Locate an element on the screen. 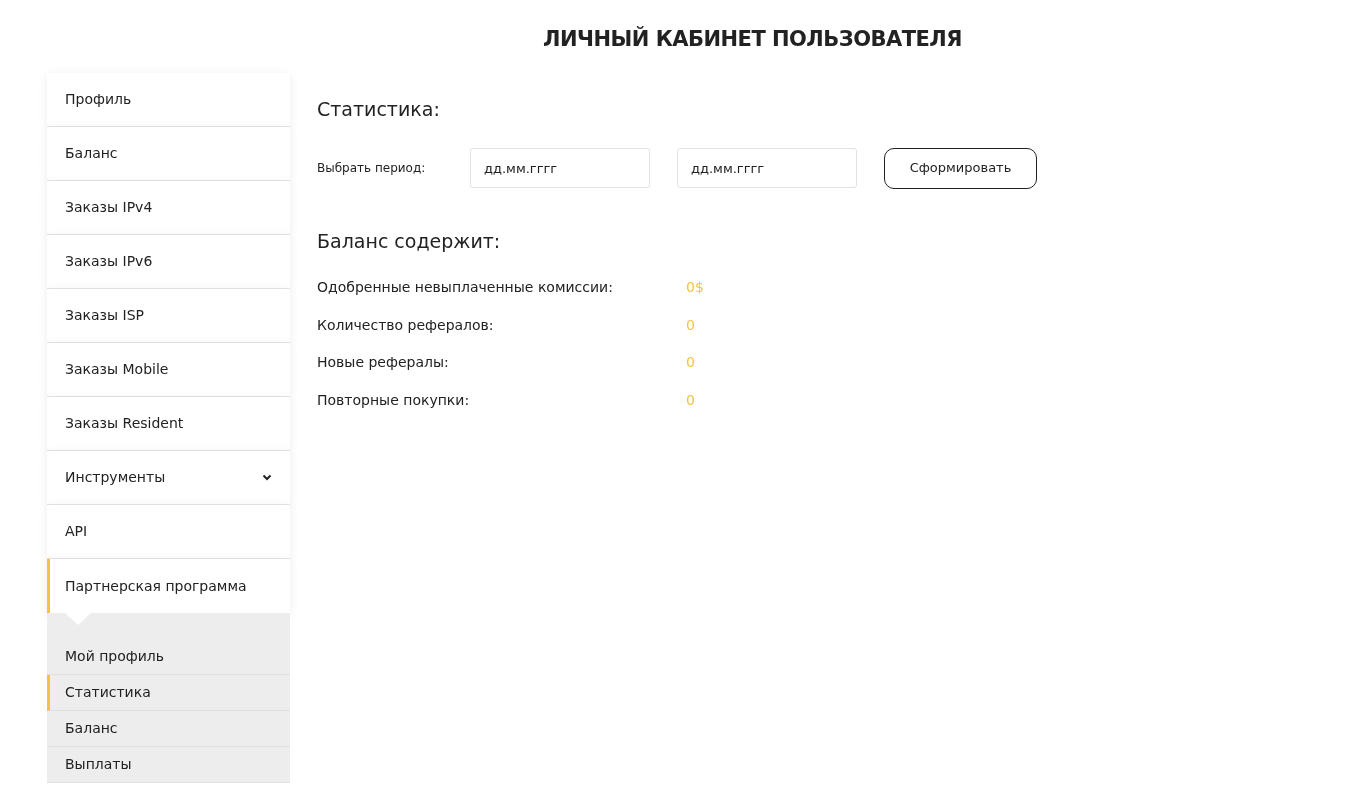 The image size is (1345, 792). sidebar-item: Заказы ISP is located at coordinates (168, 316).